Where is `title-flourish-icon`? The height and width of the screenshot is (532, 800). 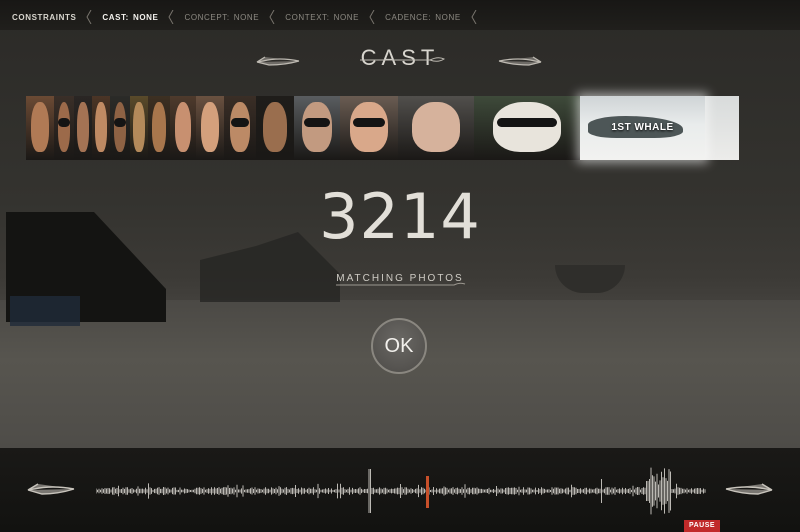
title-flourish-icon is located at coordinates (402, 59).